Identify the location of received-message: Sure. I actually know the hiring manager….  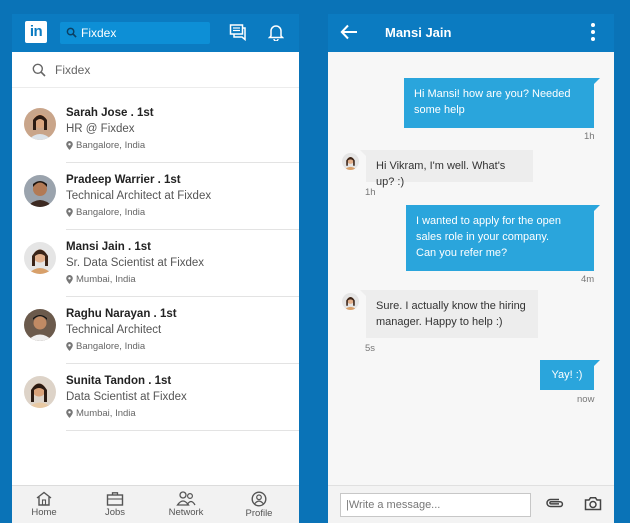
(449, 314).